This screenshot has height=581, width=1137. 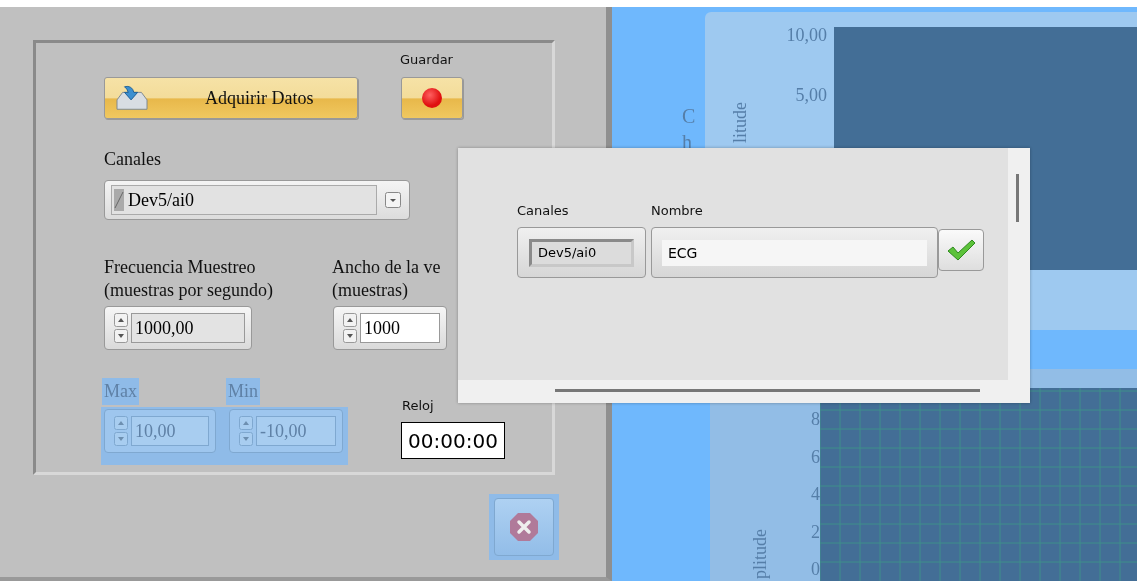 What do you see at coordinates (815, 494) in the screenshot?
I see `y-tick-label: 4` at bounding box center [815, 494].